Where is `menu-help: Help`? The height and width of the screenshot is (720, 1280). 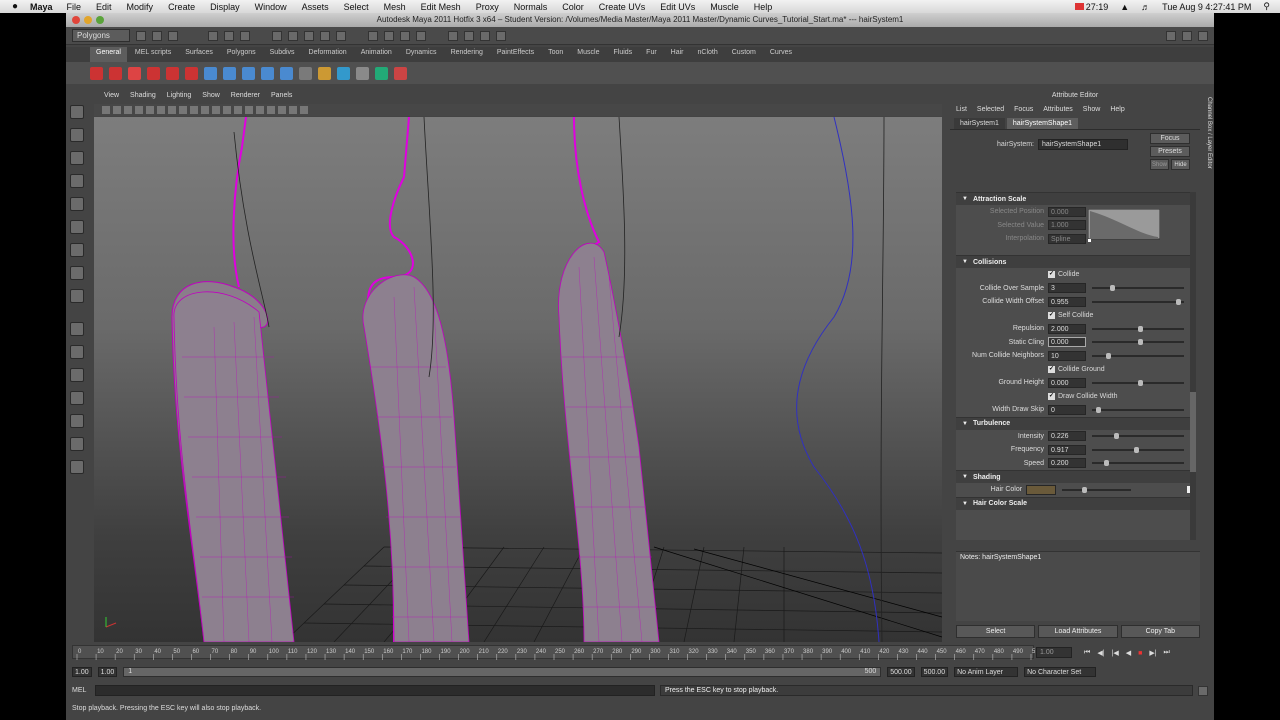 menu-help: Help is located at coordinates (763, 7).